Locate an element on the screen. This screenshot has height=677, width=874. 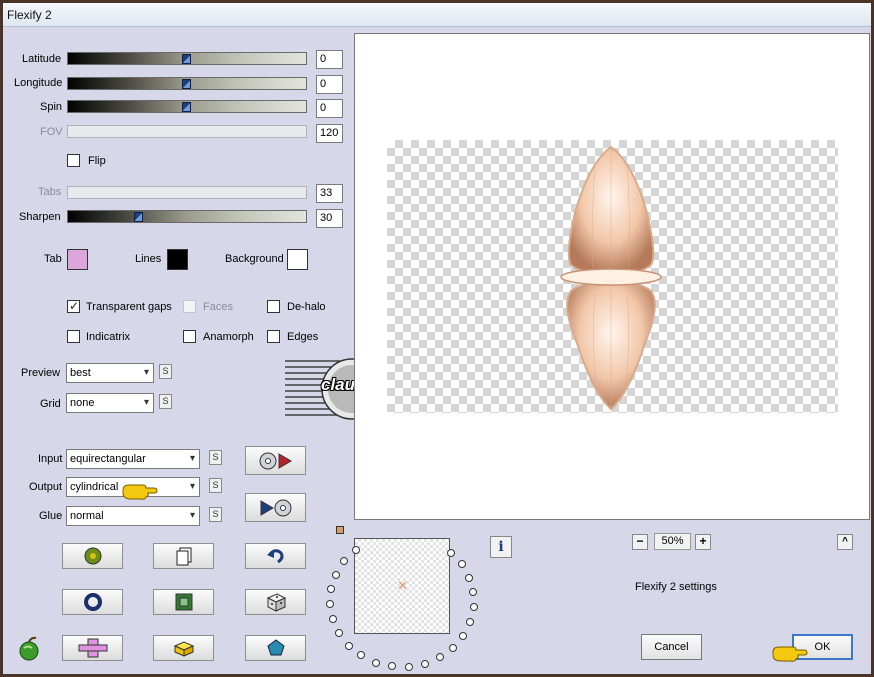
tabs-value: 33 is located at coordinates (329, 193).